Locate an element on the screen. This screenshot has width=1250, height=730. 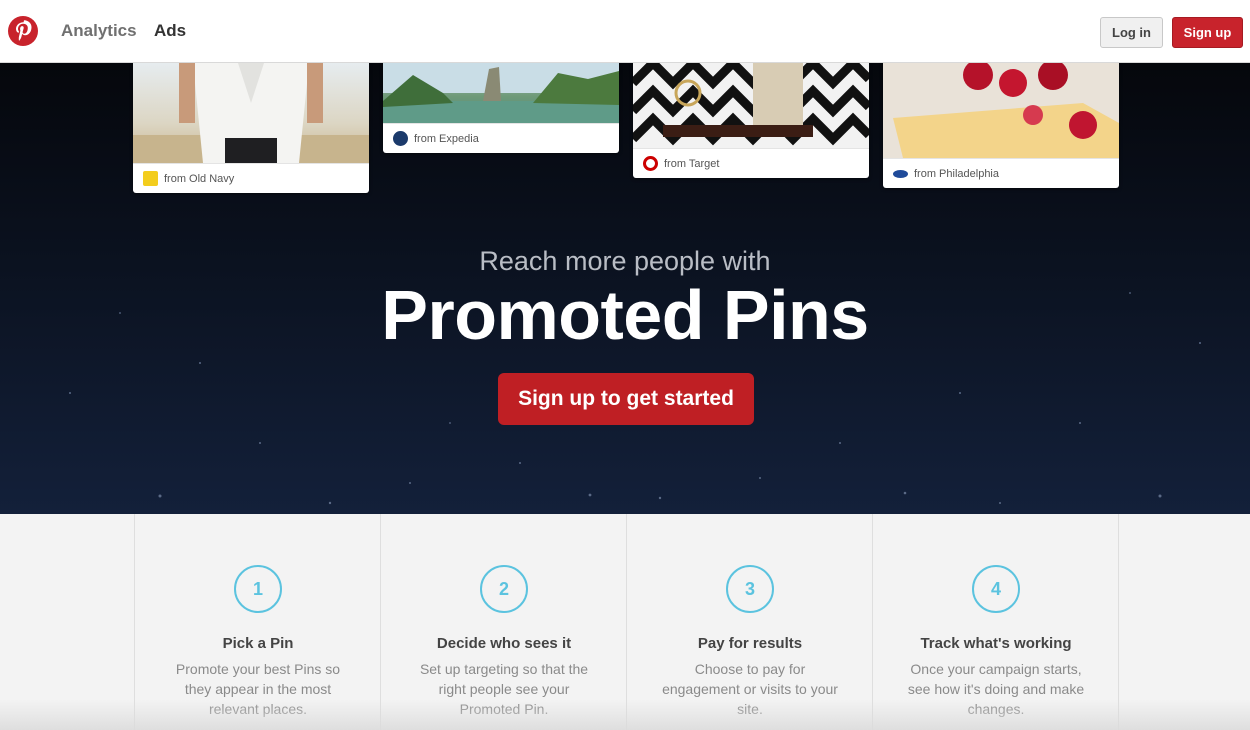
target-icon is located at coordinates (650, 163).